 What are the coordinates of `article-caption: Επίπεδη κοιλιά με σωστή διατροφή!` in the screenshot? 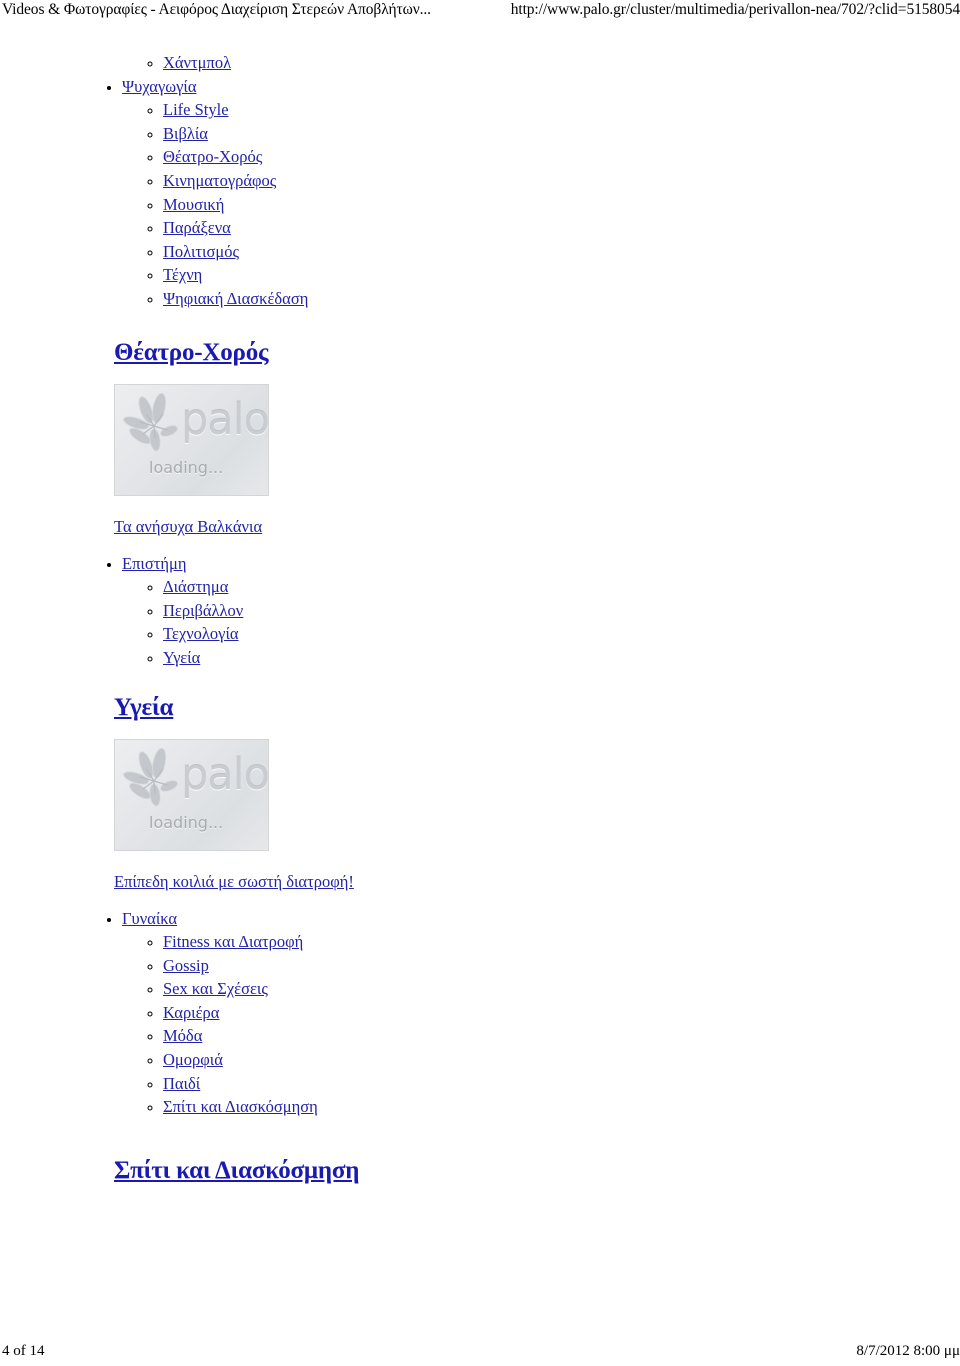 It's located at (537, 881).